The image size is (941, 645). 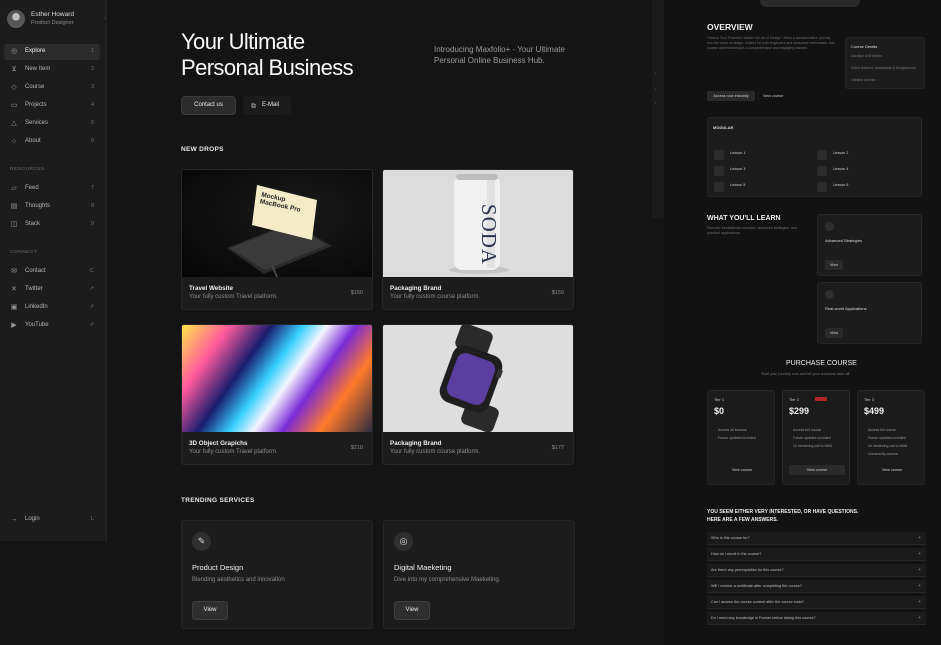 I want to click on learn-title: WHAT YOU'LL LEARN, so click(x=744, y=218).